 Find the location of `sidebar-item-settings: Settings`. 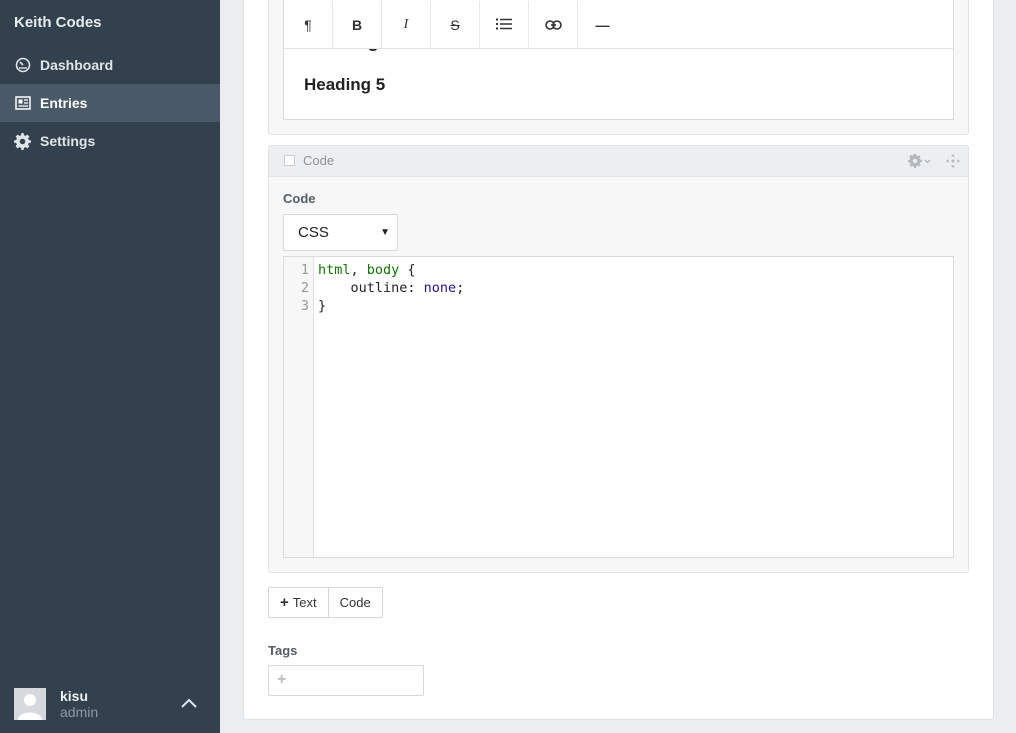

sidebar-item-settings: Settings is located at coordinates (110, 141).